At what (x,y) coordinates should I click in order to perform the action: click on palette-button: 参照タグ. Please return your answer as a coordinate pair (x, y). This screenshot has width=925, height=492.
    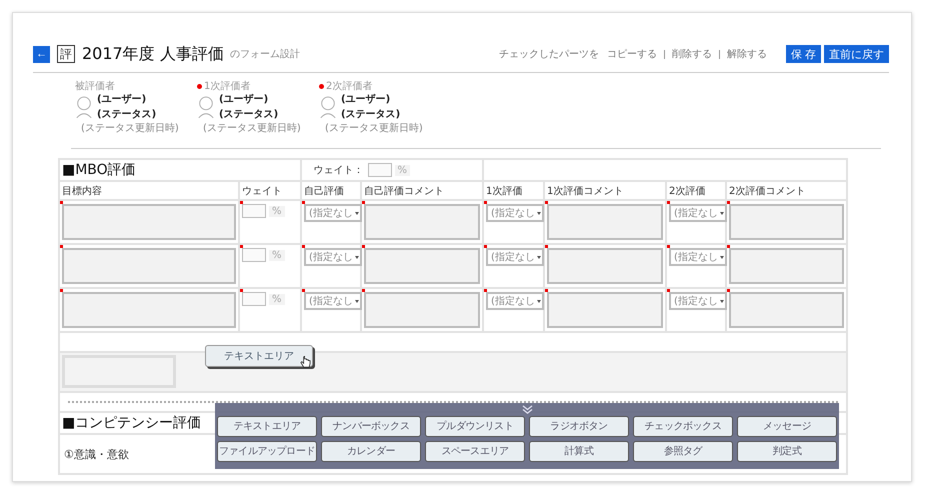
    Looking at the image, I should click on (683, 451).